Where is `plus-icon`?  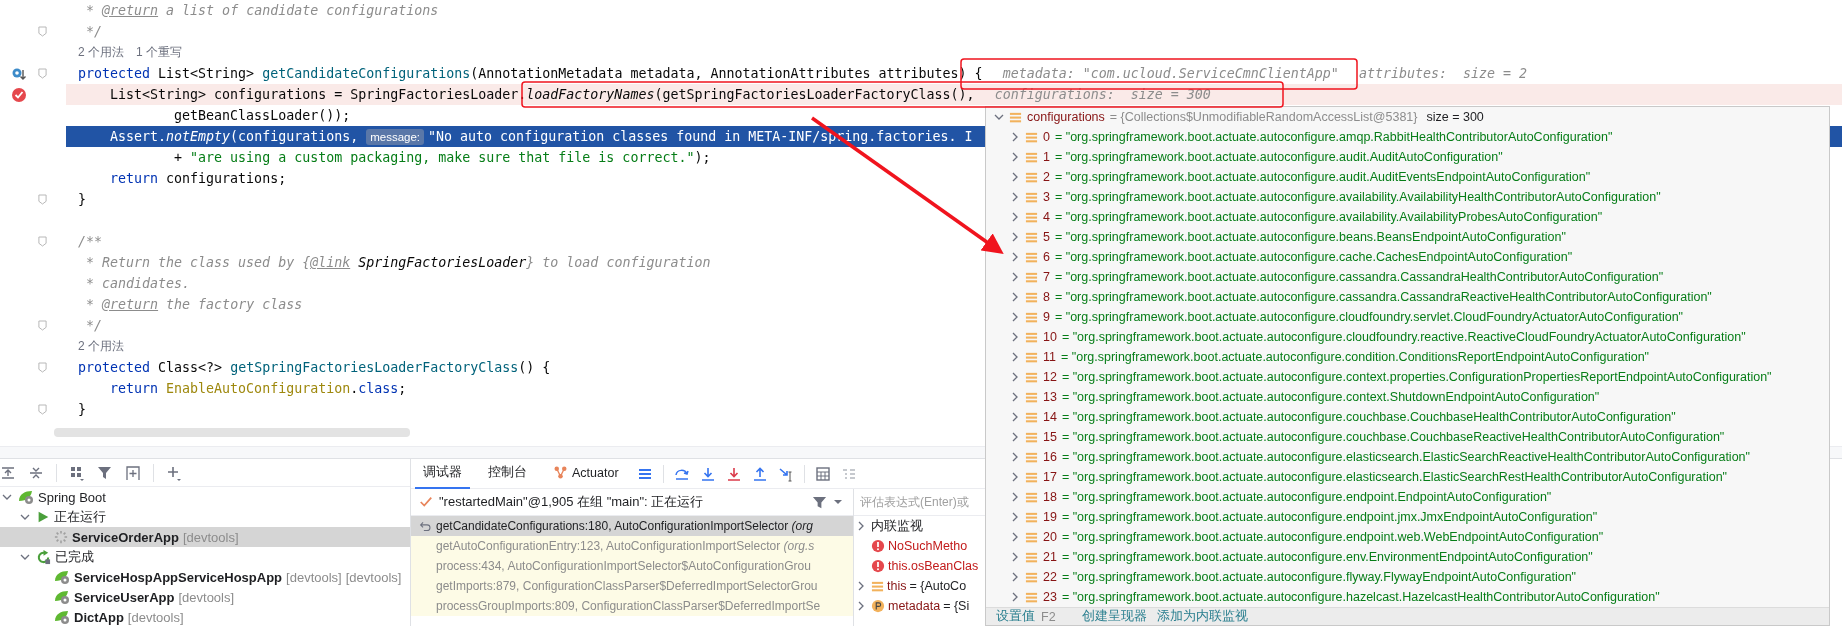
plus-icon is located at coordinates (174, 472).